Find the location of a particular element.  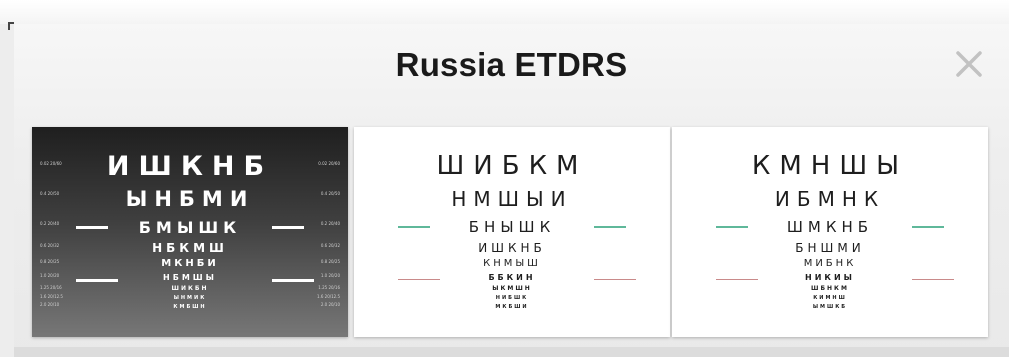

chart-row: ЫНБМИ is located at coordinates (190, 199).